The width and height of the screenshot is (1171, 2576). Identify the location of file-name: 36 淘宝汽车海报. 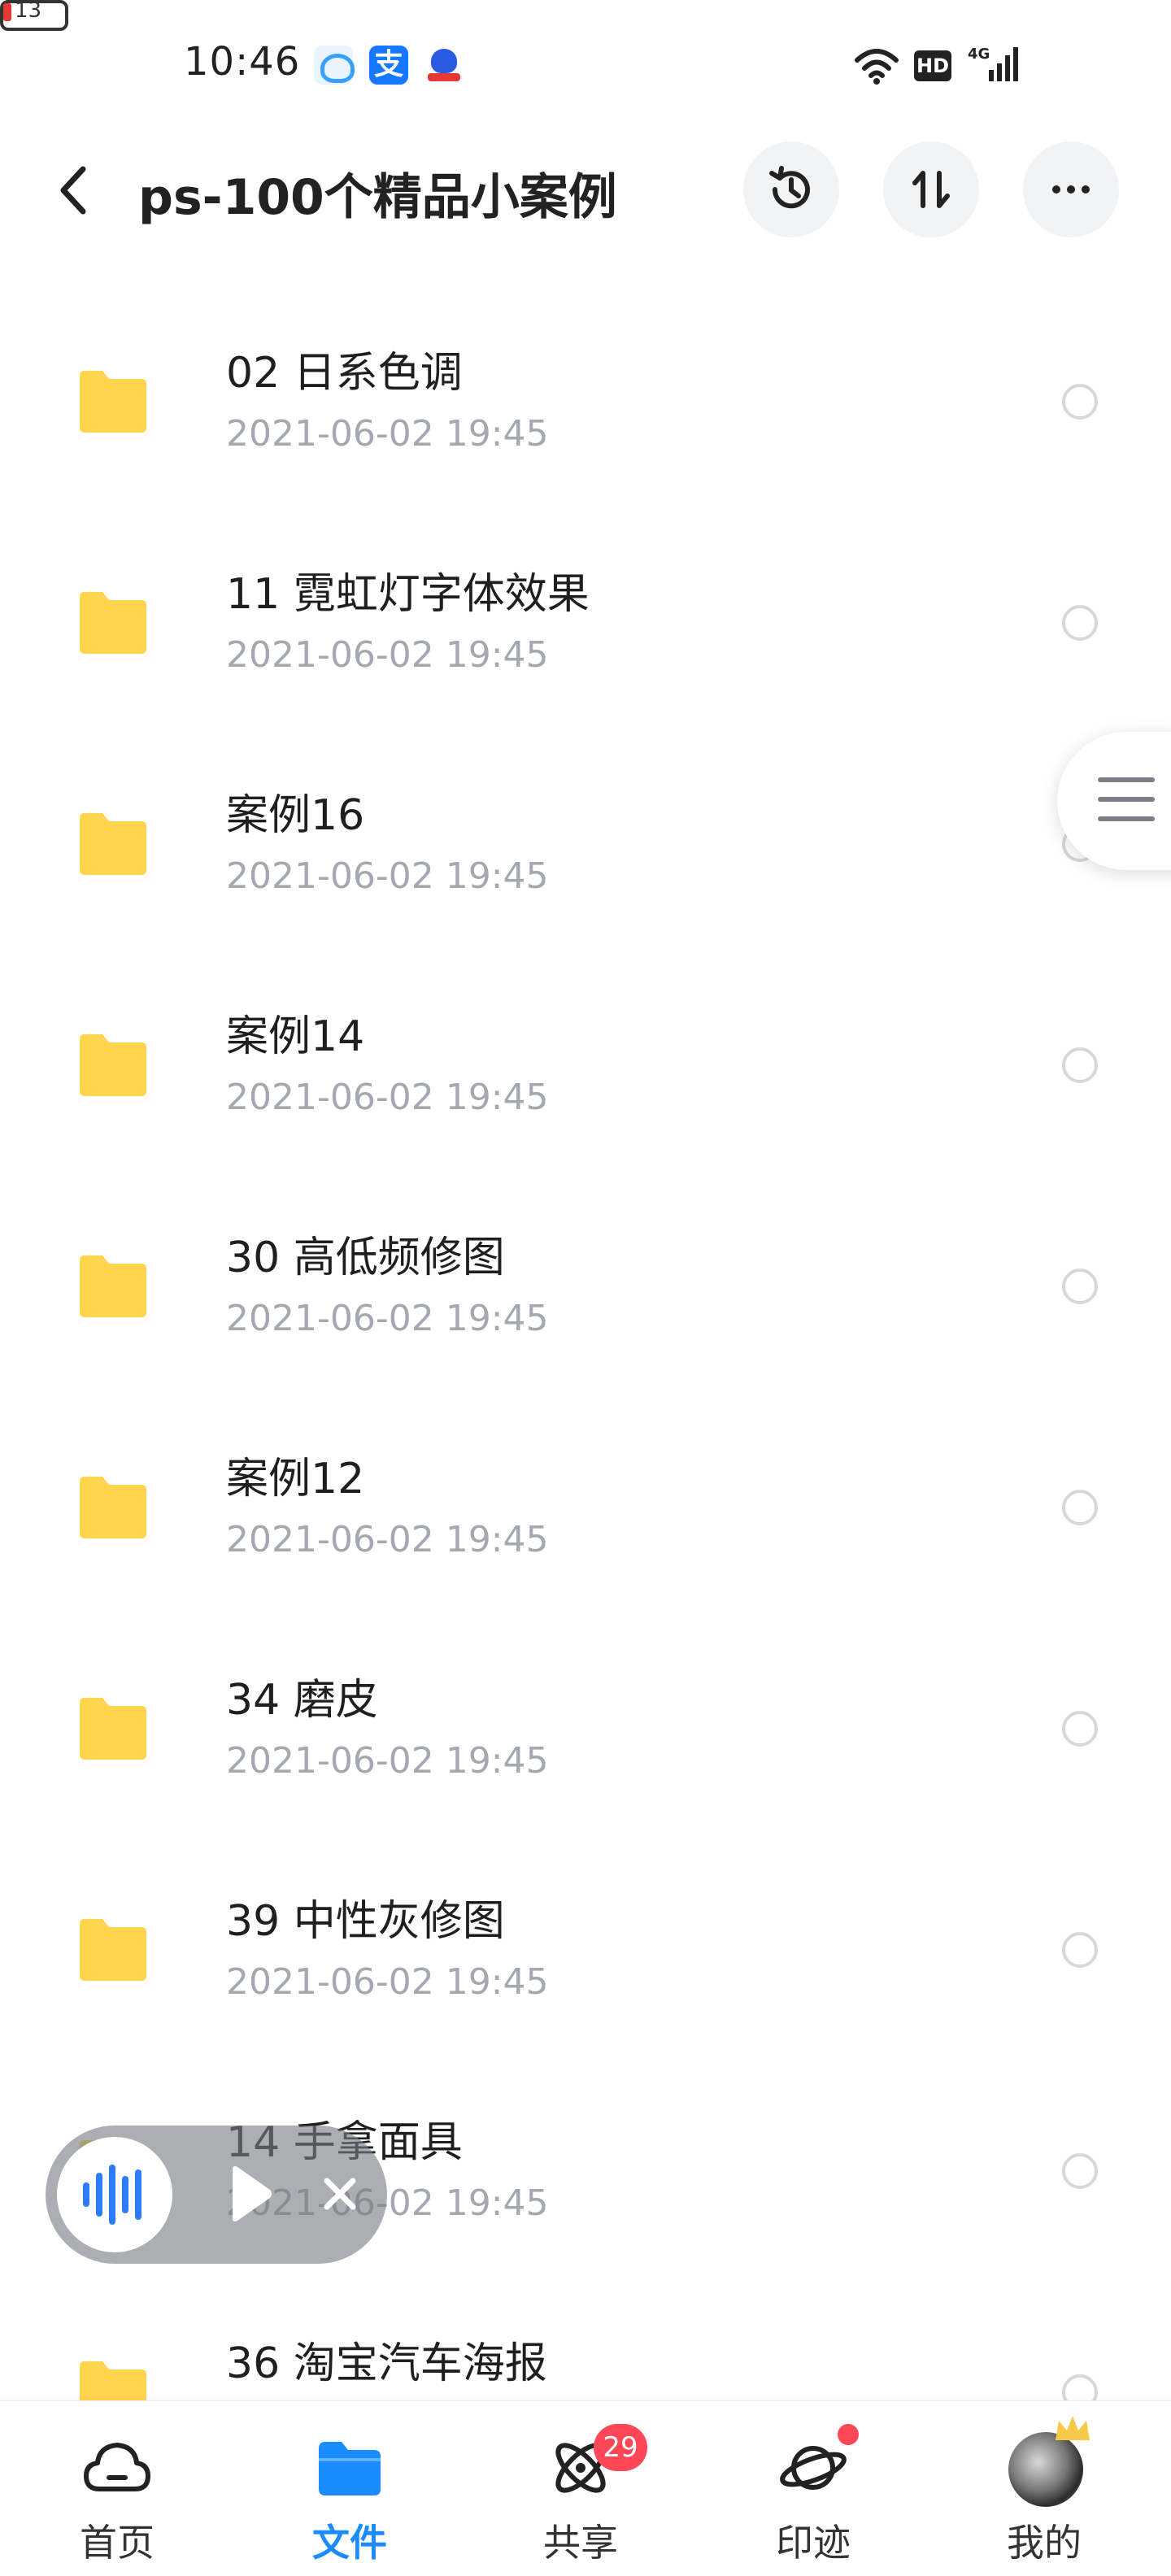
(386, 2364).